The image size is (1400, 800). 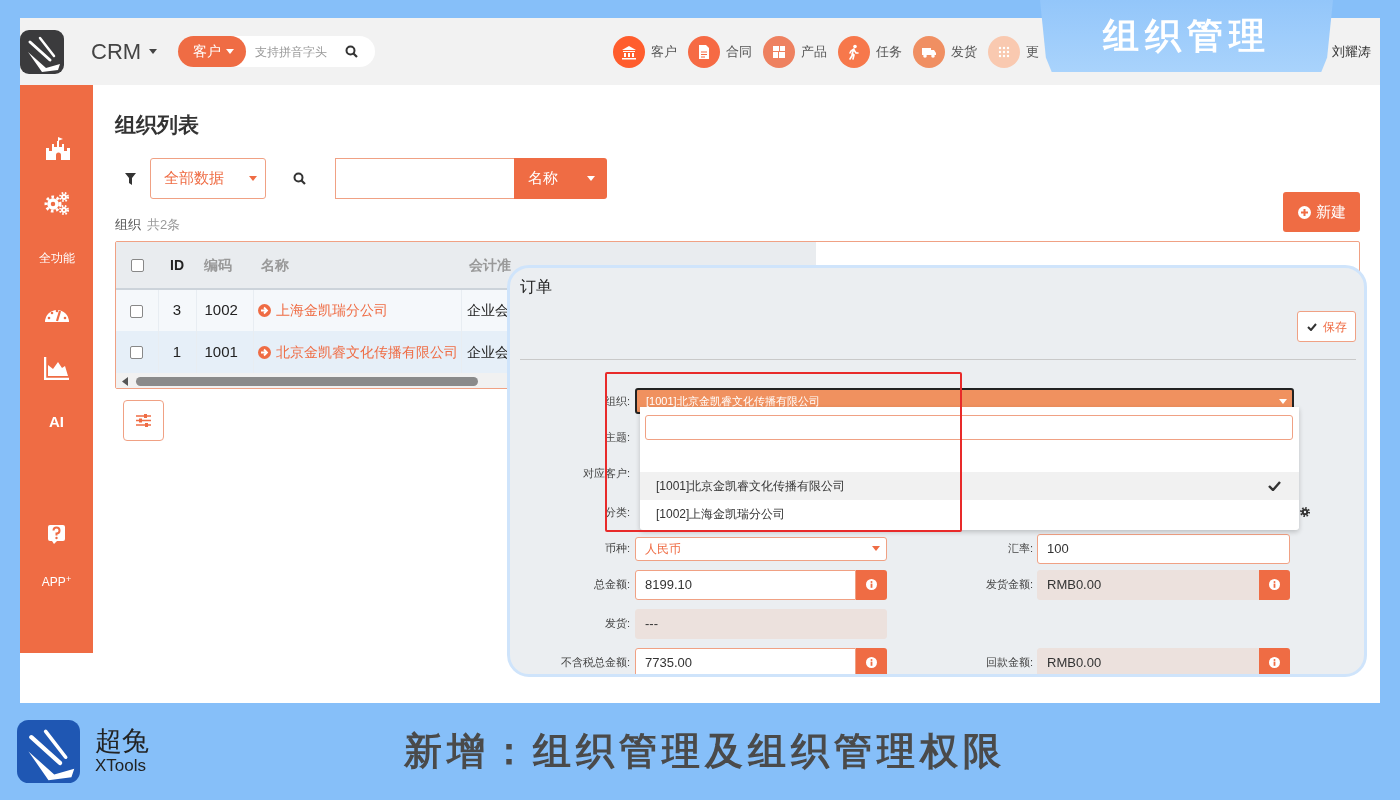 I want to click on search-field, so click(x=424, y=178).